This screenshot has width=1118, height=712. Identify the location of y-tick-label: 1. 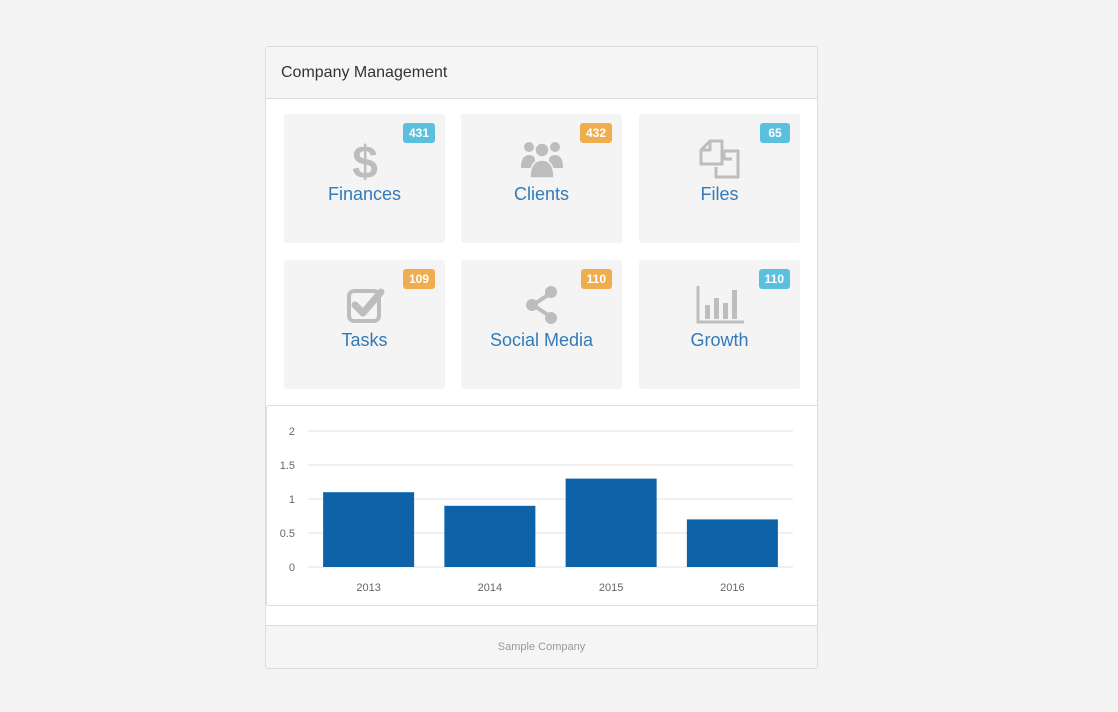
(292, 500).